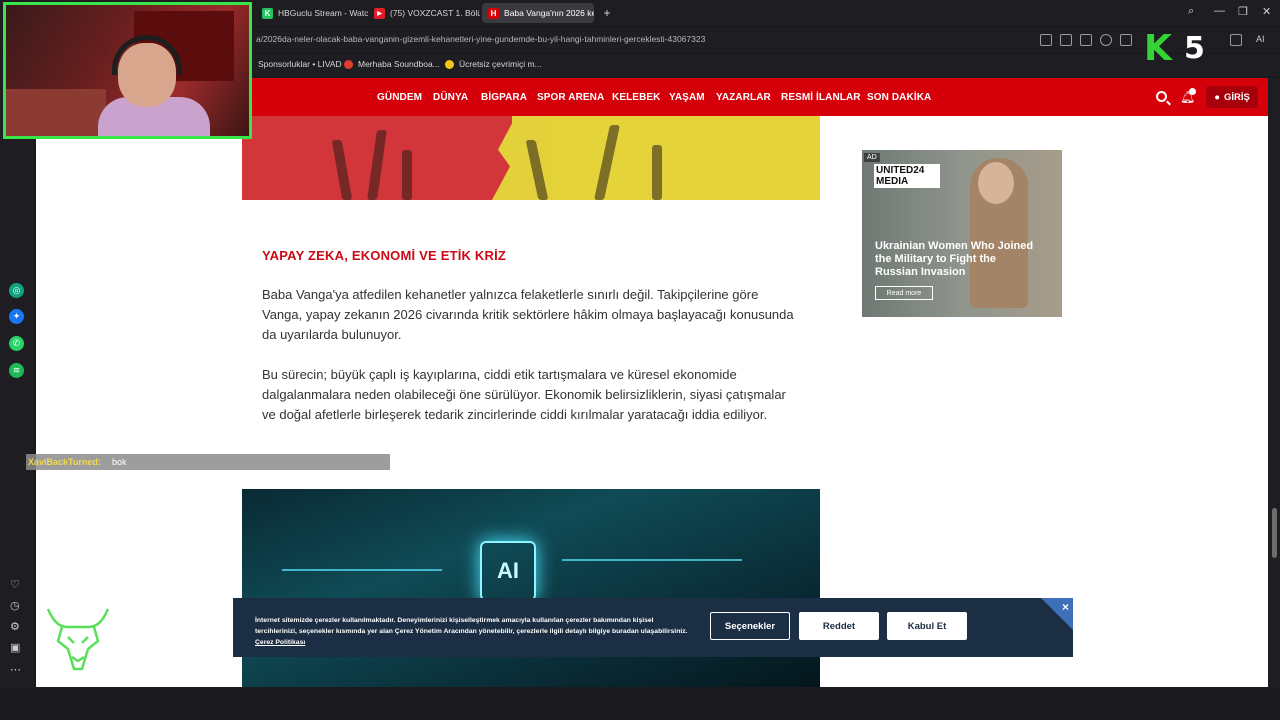  I want to click on tab-baba-vanga: H Baba Vanga'nın 2026 keh, so click(538, 13).